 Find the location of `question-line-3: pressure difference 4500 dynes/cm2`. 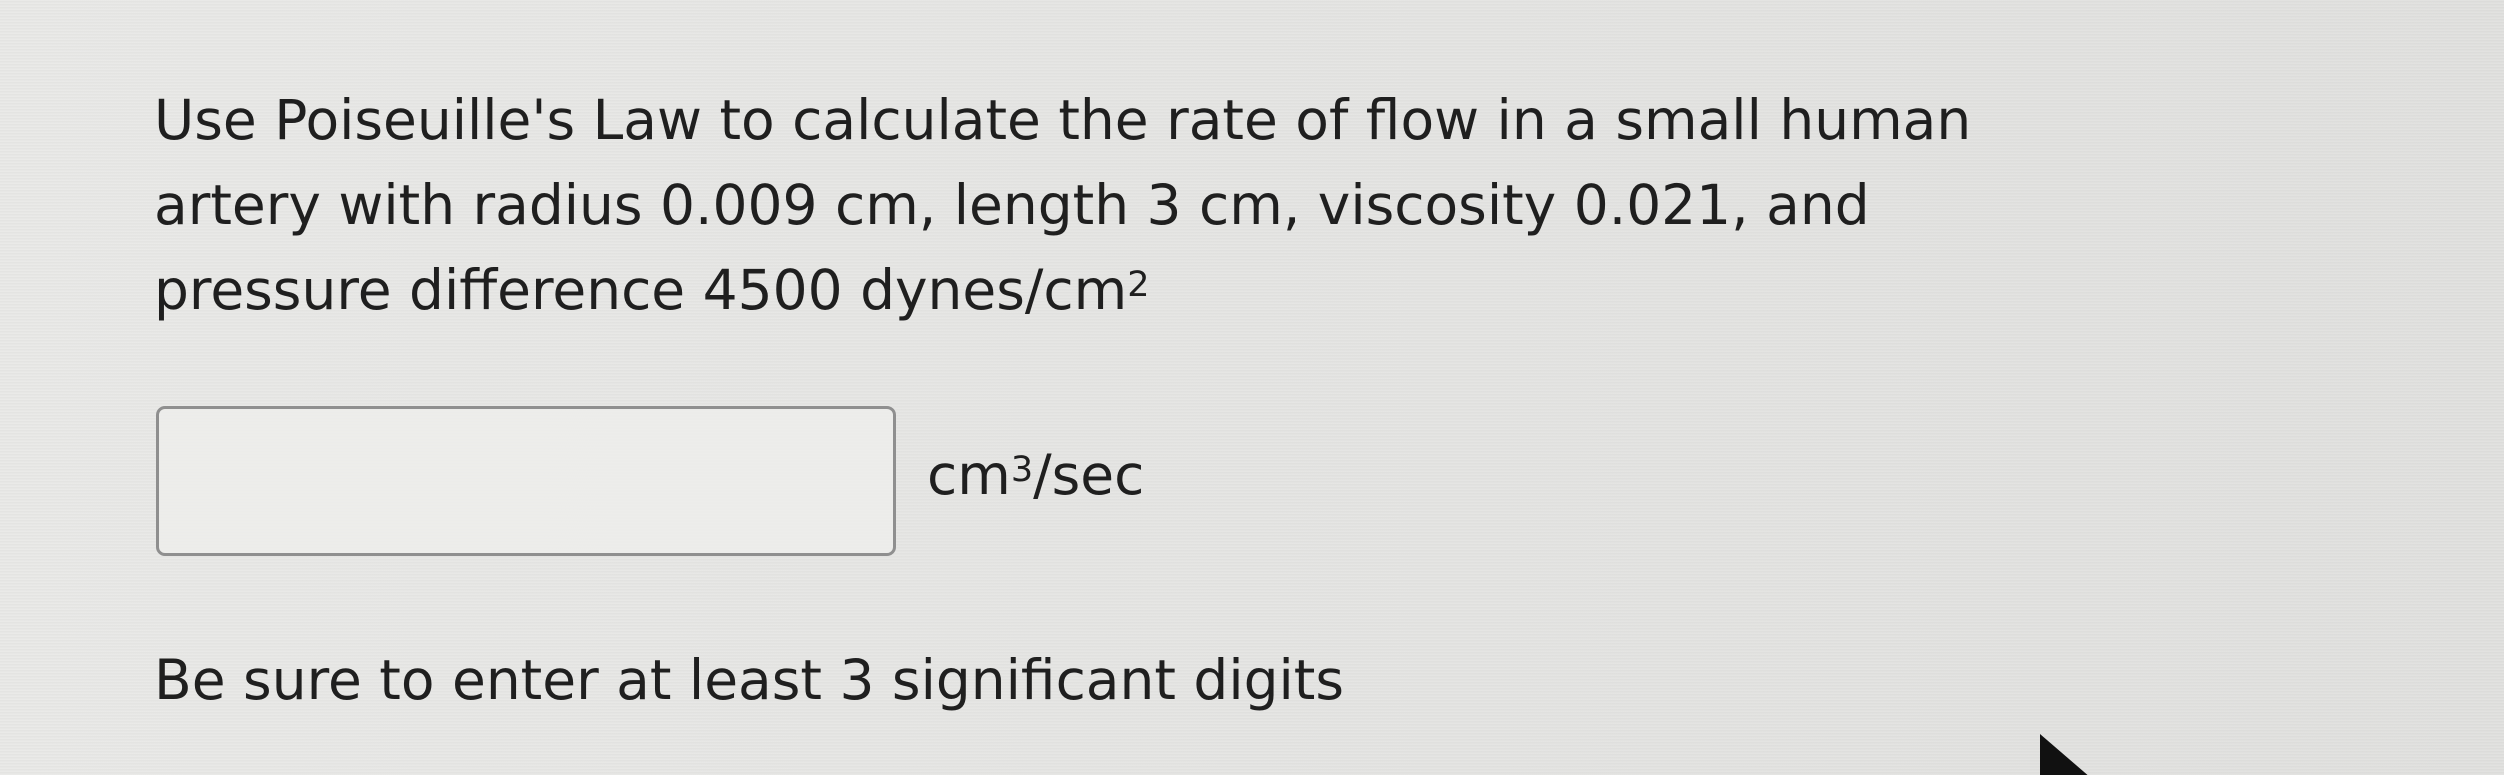

question-line-3: pressure difference 4500 dynes/cm2 is located at coordinates (652, 290).